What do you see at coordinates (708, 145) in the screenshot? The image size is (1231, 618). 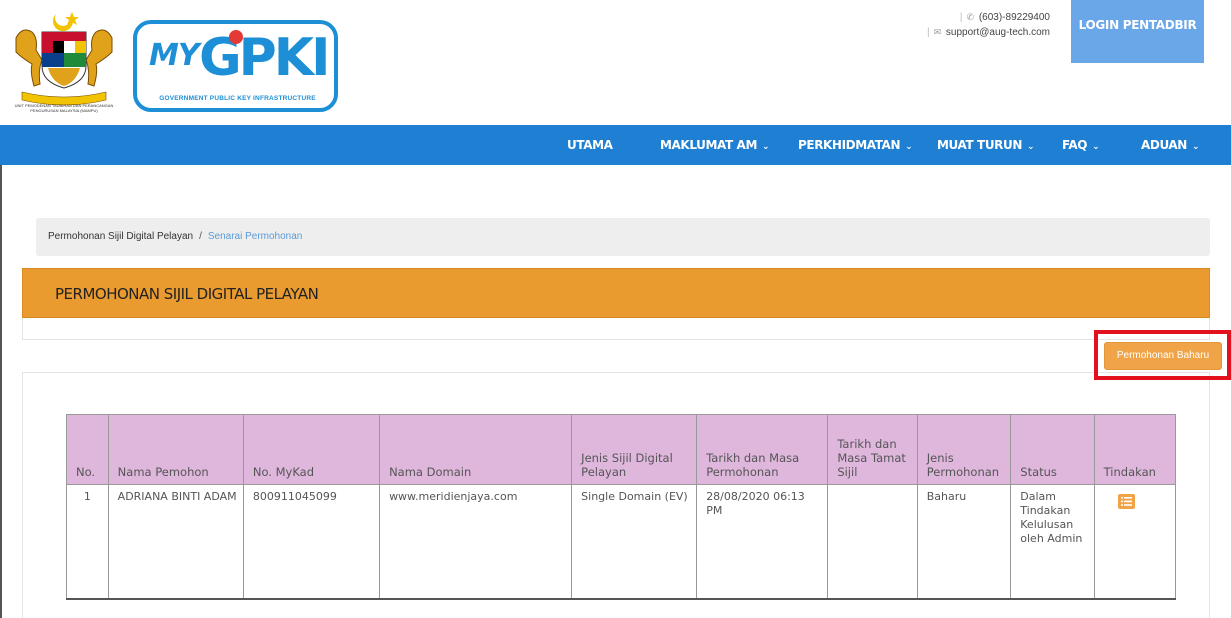 I see `nav-label: MAKLUMAT AM` at bounding box center [708, 145].